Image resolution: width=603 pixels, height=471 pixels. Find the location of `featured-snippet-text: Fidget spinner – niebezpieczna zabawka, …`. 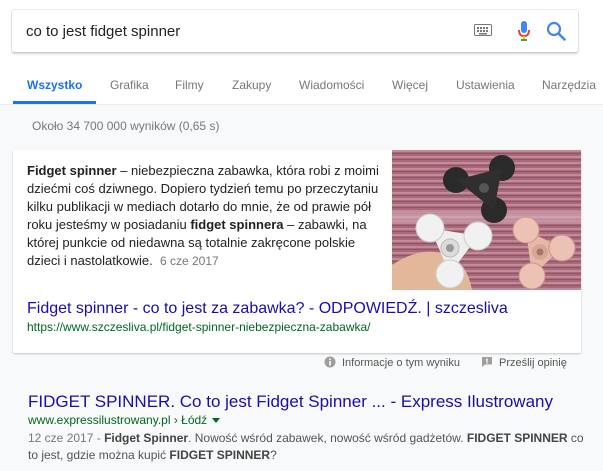

featured-snippet-text: Fidget spinner – niebezpieczna zabawka, … is located at coordinates (203, 215).